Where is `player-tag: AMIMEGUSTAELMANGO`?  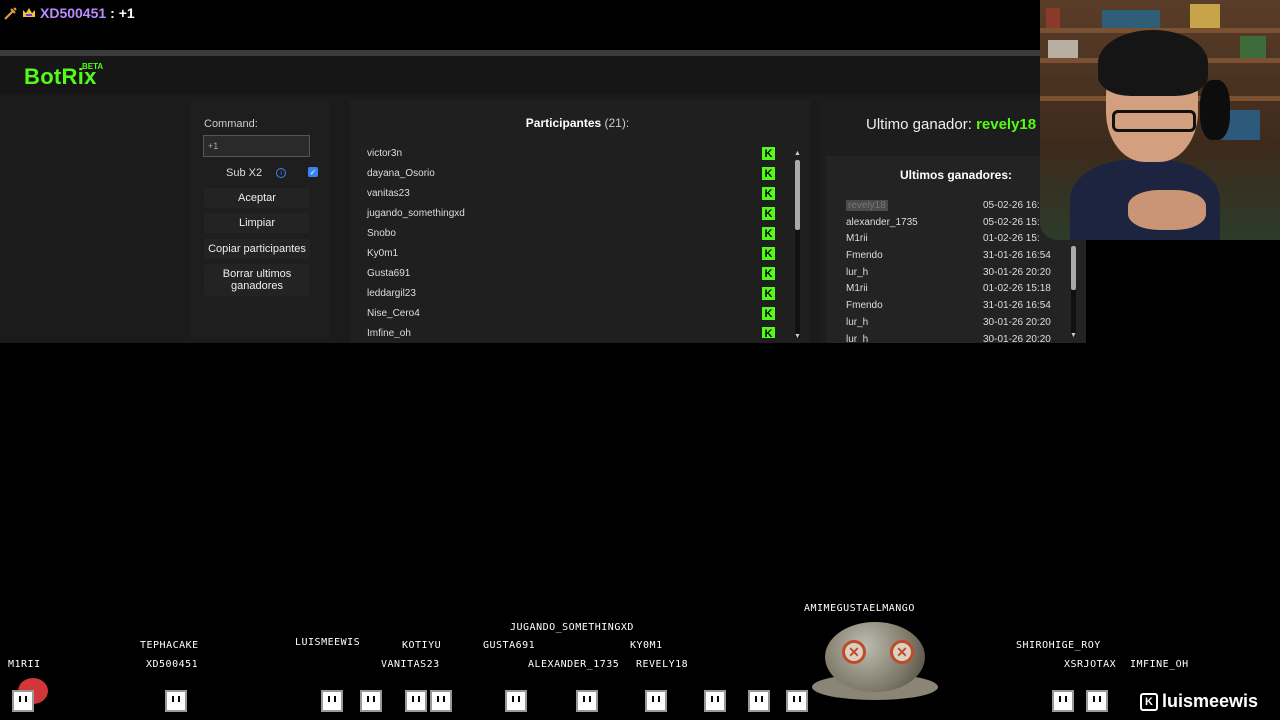
player-tag: AMIMEGUSTAELMANGO is located at coordinates (859, 608).